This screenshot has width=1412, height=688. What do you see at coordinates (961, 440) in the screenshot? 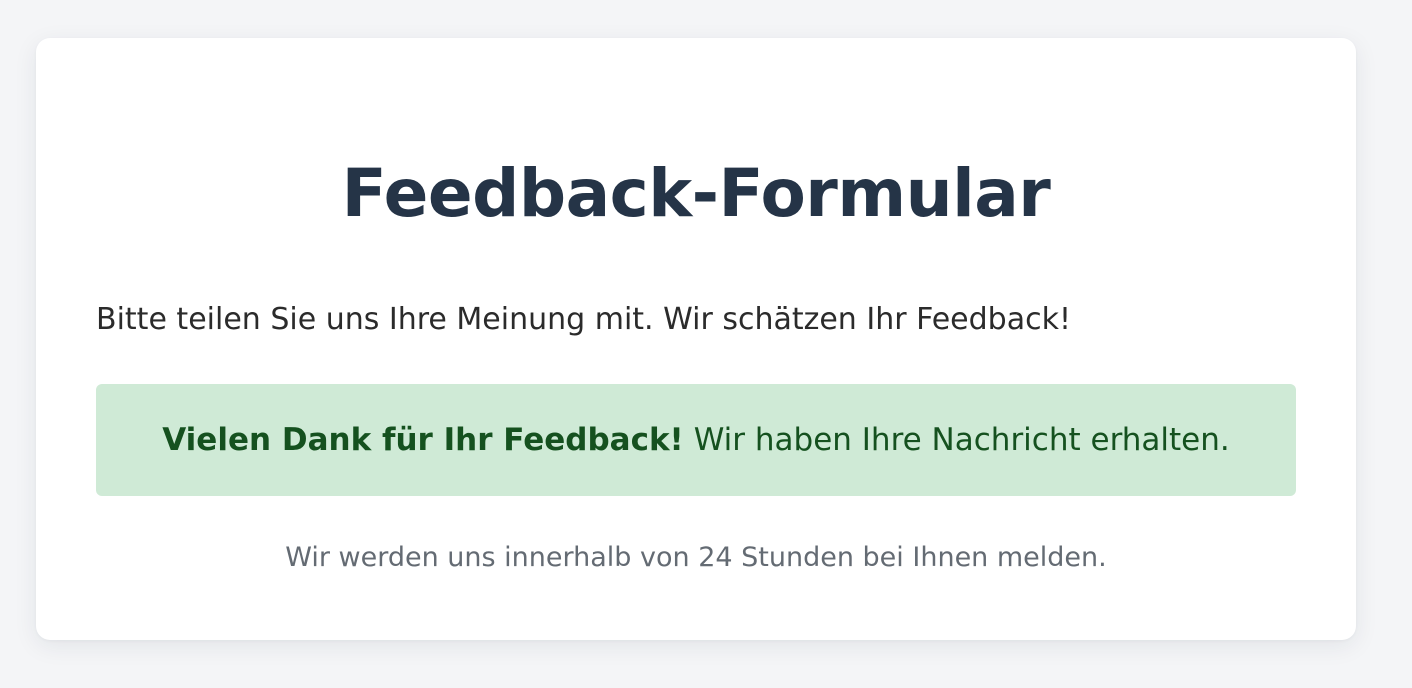
I see `success-alert-message: Wir haben Ihre Nachricht erhalten.` at bounding box center [961, 440].